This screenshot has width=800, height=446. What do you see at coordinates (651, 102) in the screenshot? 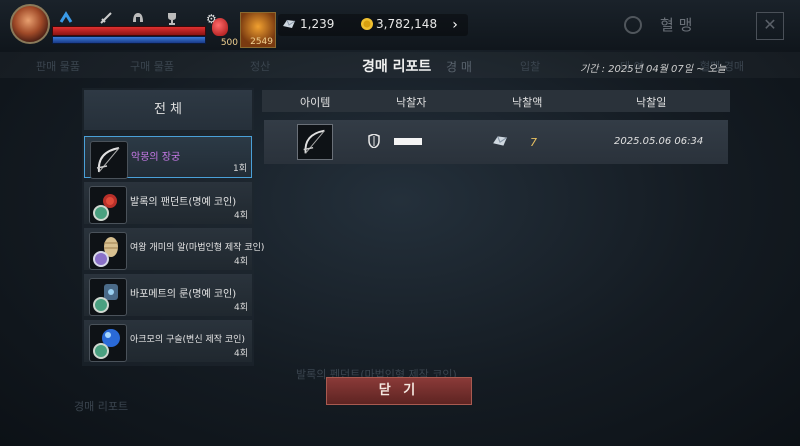
I see `header-date: 낙찰일` at bounding box center [651, 102].